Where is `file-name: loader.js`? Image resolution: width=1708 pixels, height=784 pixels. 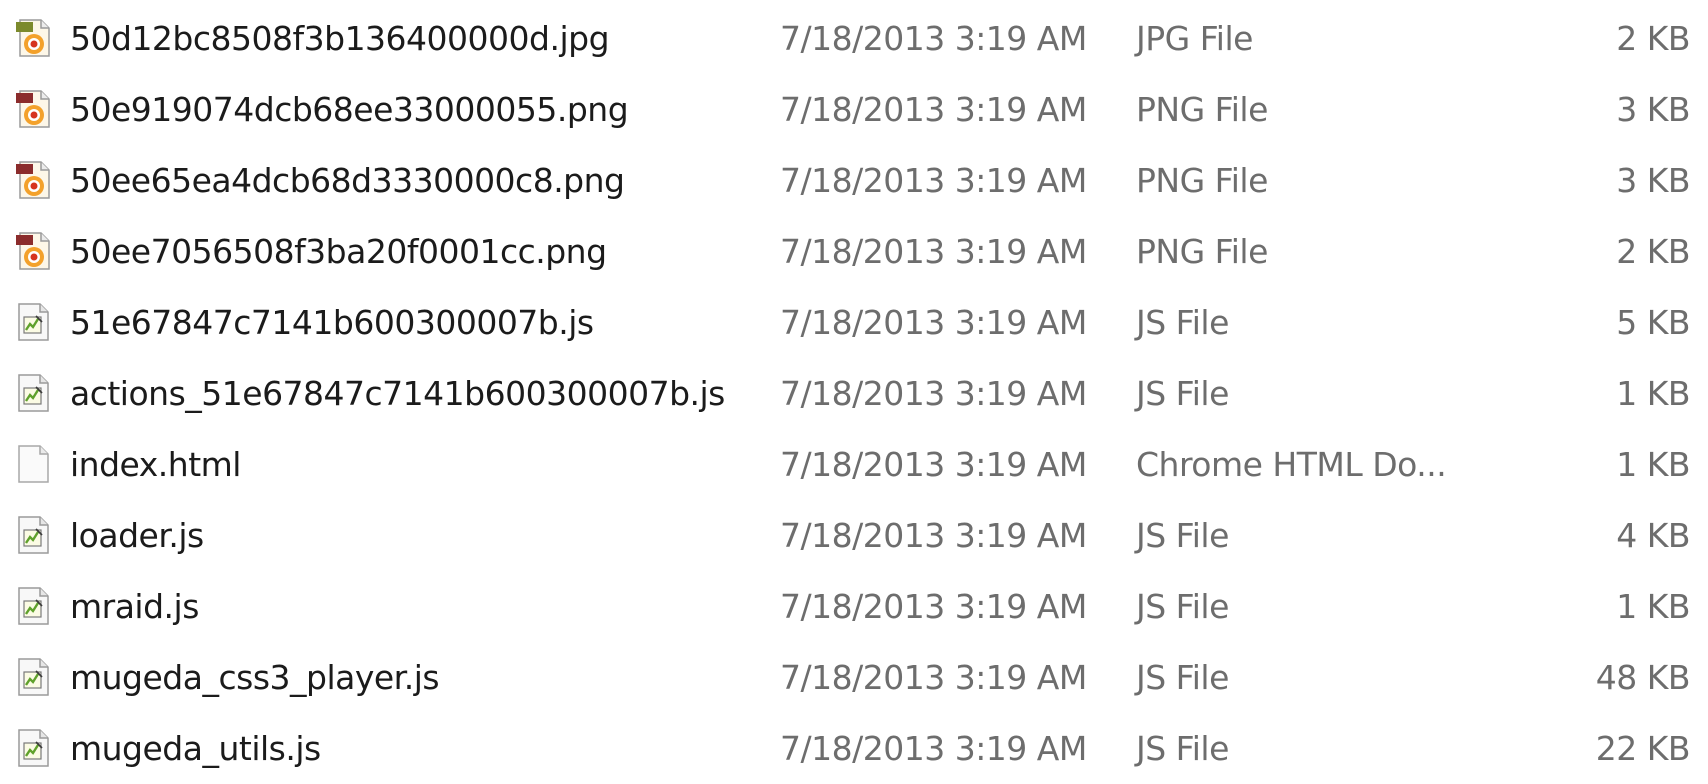
file-name: loader.js is located at coordinates (137, 535).